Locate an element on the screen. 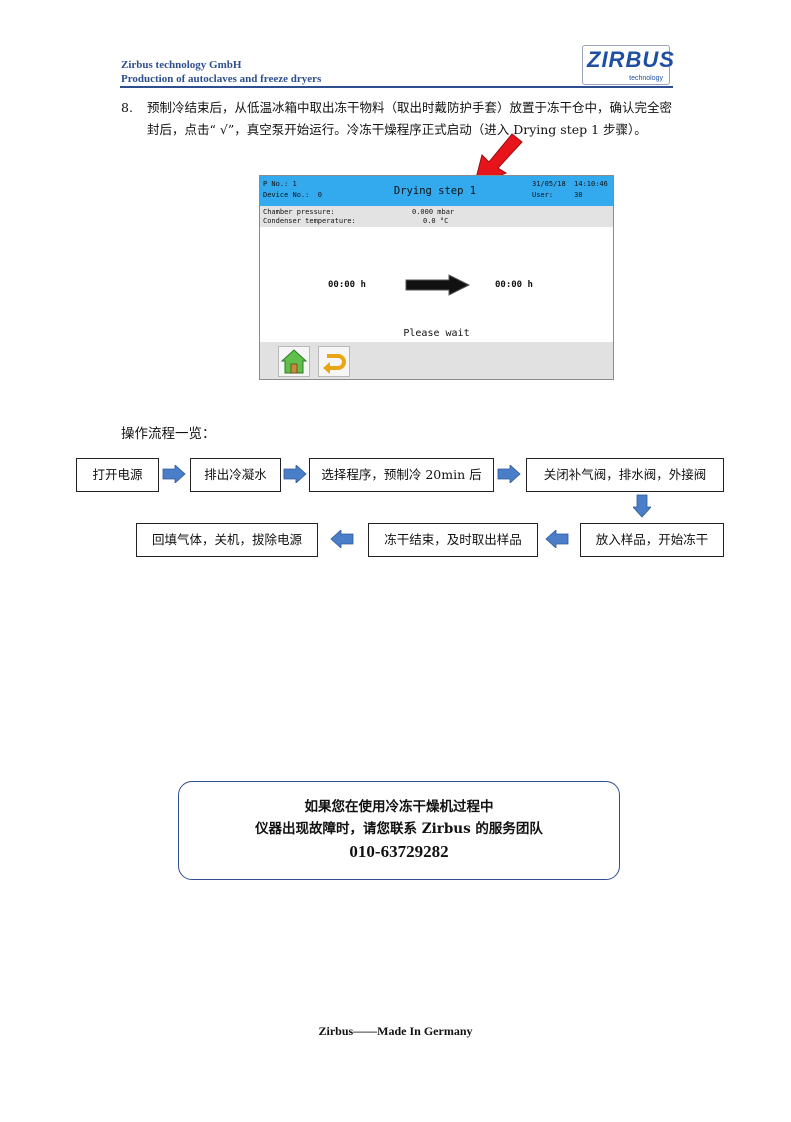 The image size is (791, 1122). screen-button-bar is located at coordinates (436, 360).